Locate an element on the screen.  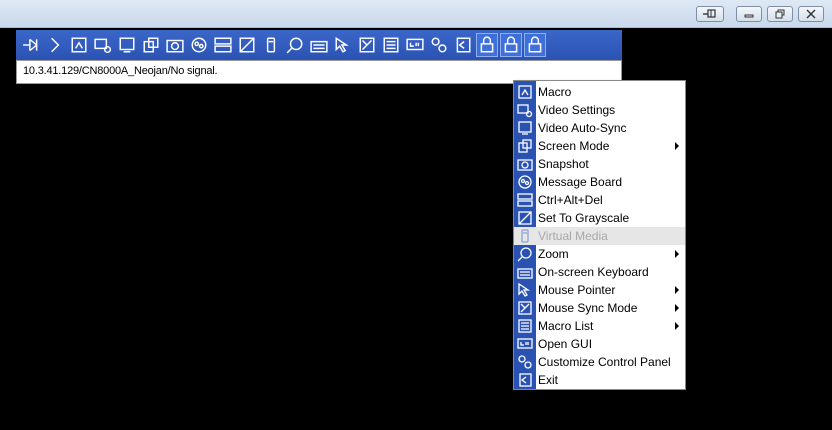
toolbar-button-video-settings is located at coordinates (103, 45).